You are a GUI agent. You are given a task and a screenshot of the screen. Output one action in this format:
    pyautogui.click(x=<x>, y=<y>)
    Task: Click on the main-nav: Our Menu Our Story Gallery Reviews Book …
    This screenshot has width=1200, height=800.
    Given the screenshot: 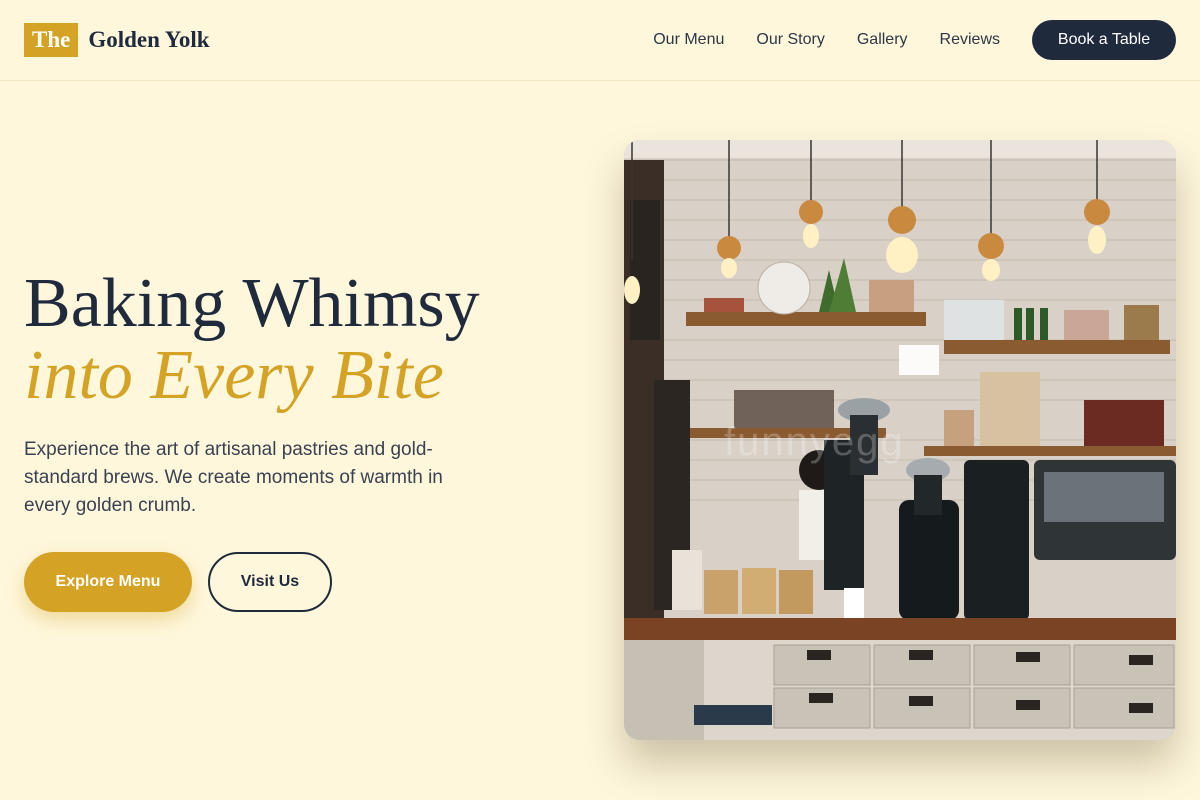 What is the action you would take?
    pyautogui.click(x=914, y=40)
    